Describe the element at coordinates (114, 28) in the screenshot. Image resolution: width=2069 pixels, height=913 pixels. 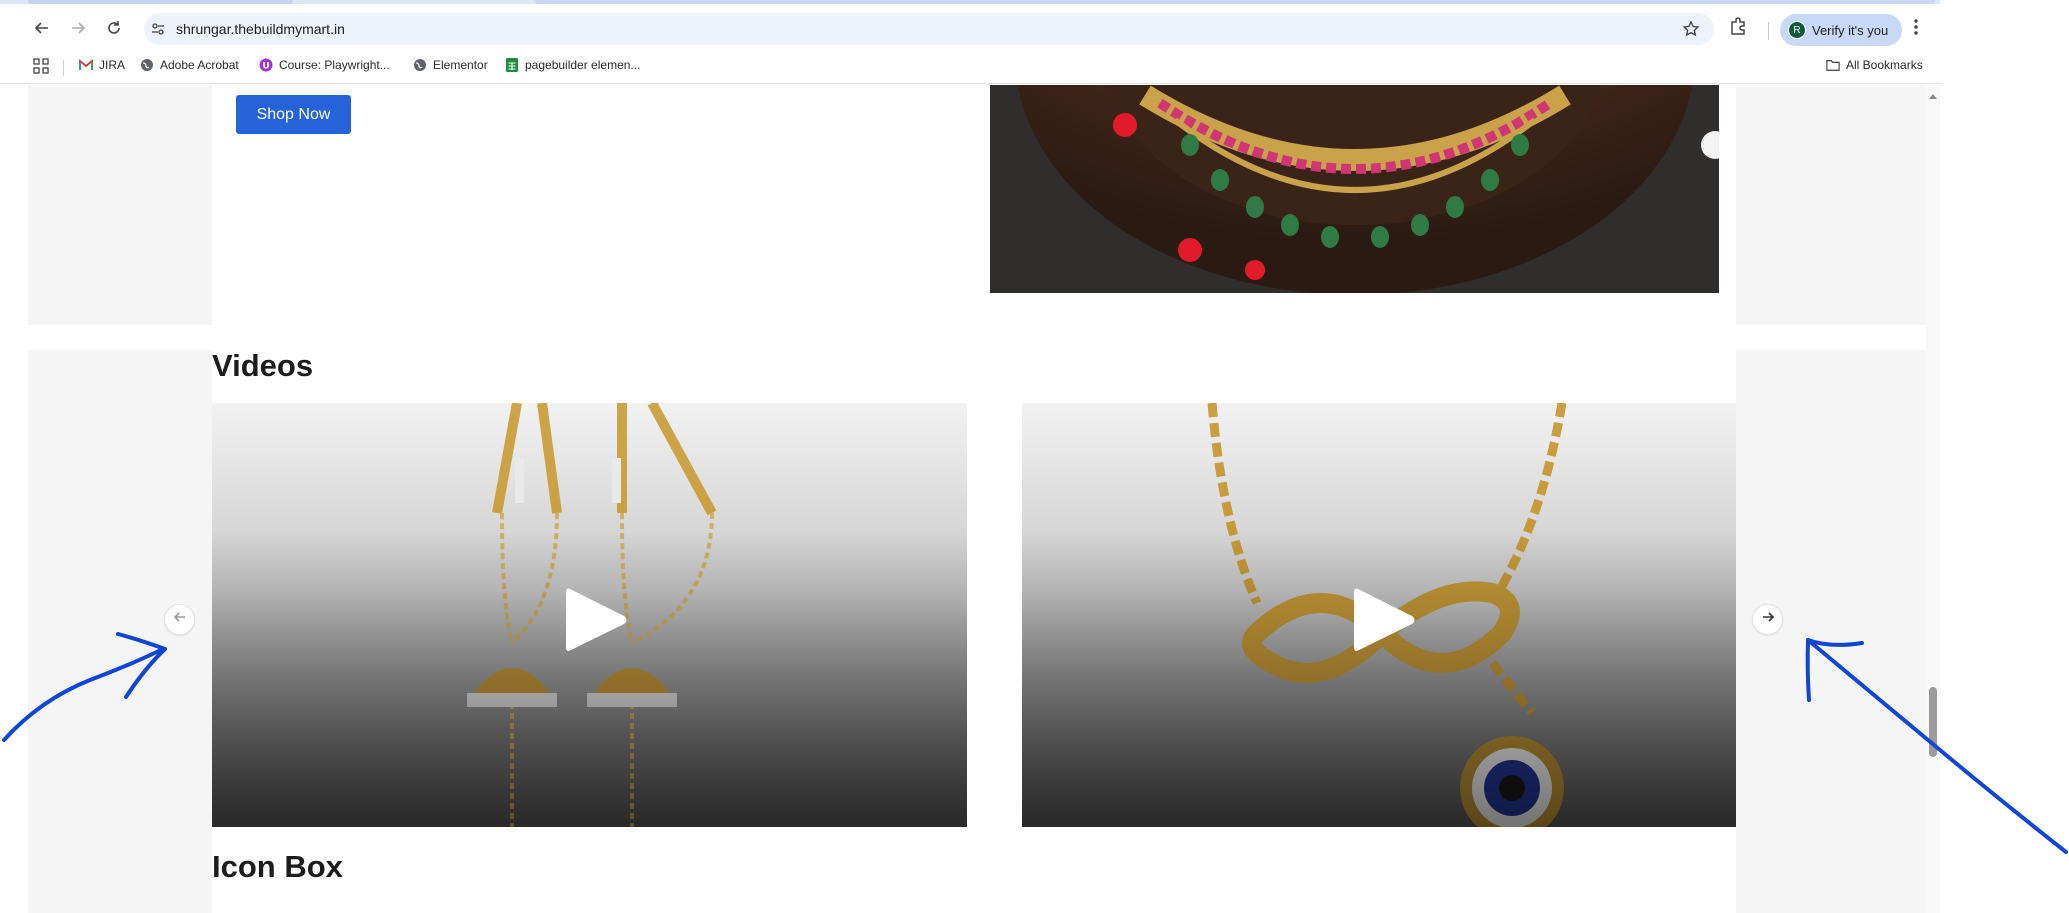
I see `reload-icon` at that location.